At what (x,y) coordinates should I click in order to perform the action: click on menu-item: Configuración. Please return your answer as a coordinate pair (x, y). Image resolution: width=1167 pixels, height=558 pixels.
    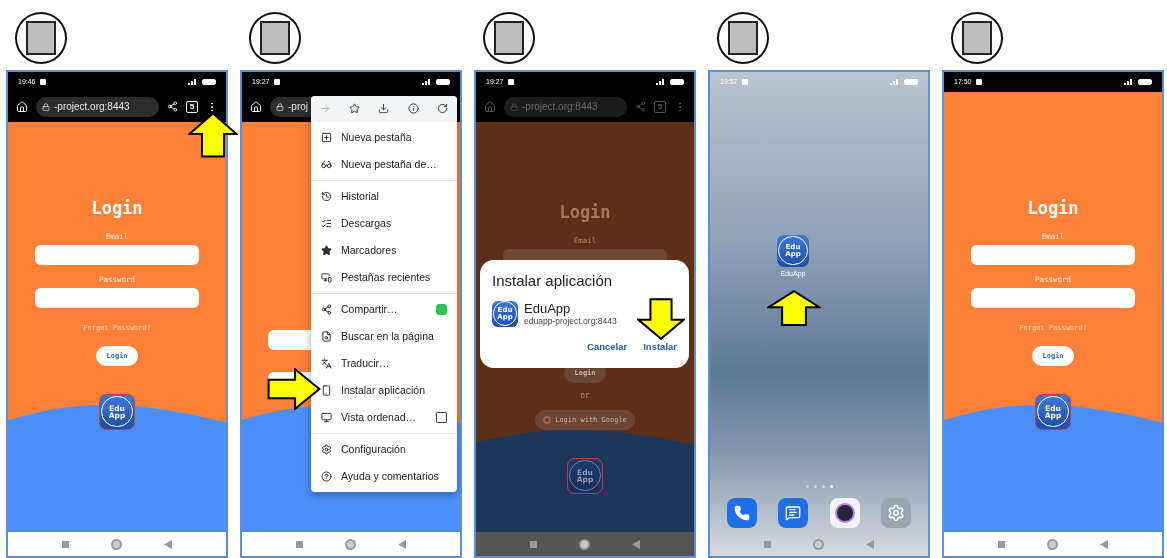
    Looking at the image, I should click on (384, 449).